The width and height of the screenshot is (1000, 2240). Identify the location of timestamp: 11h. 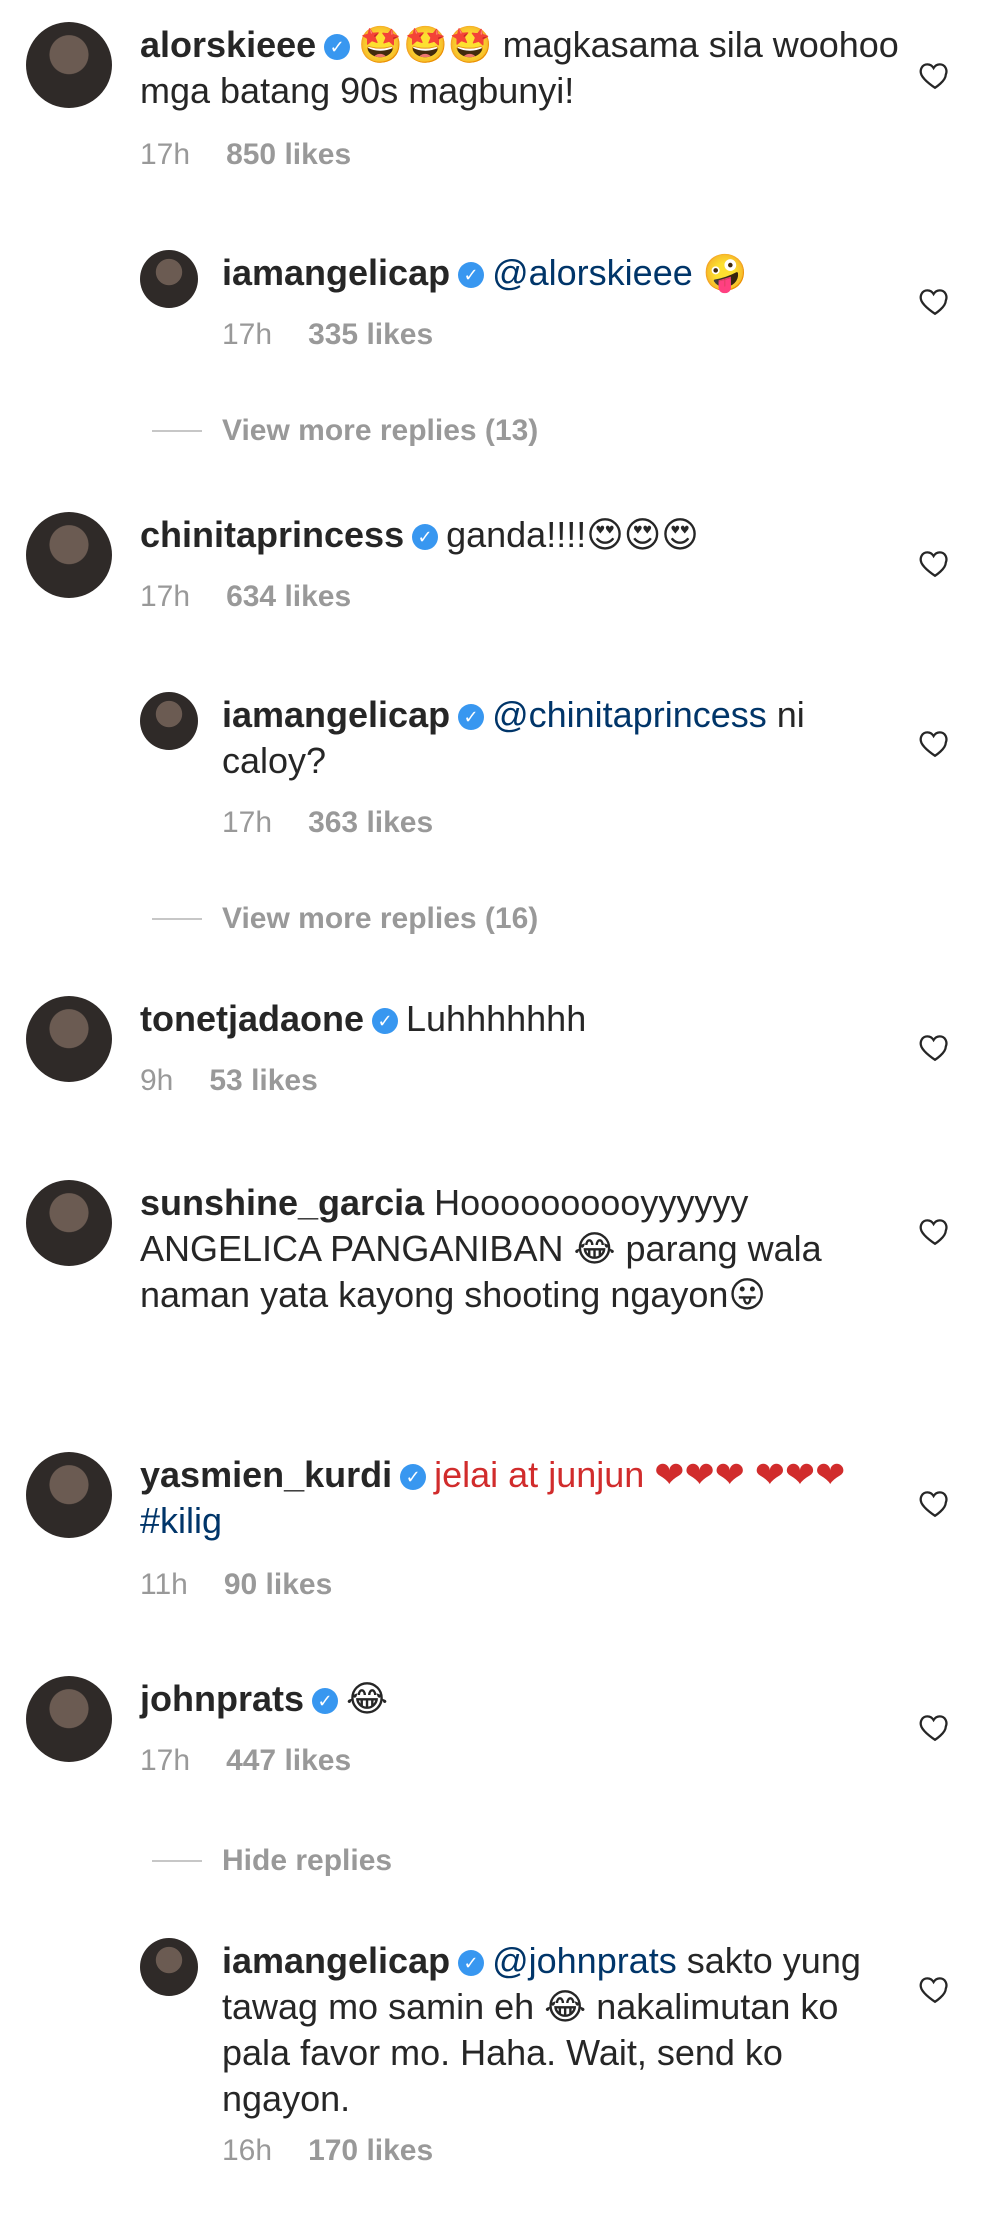
(164, 1584).